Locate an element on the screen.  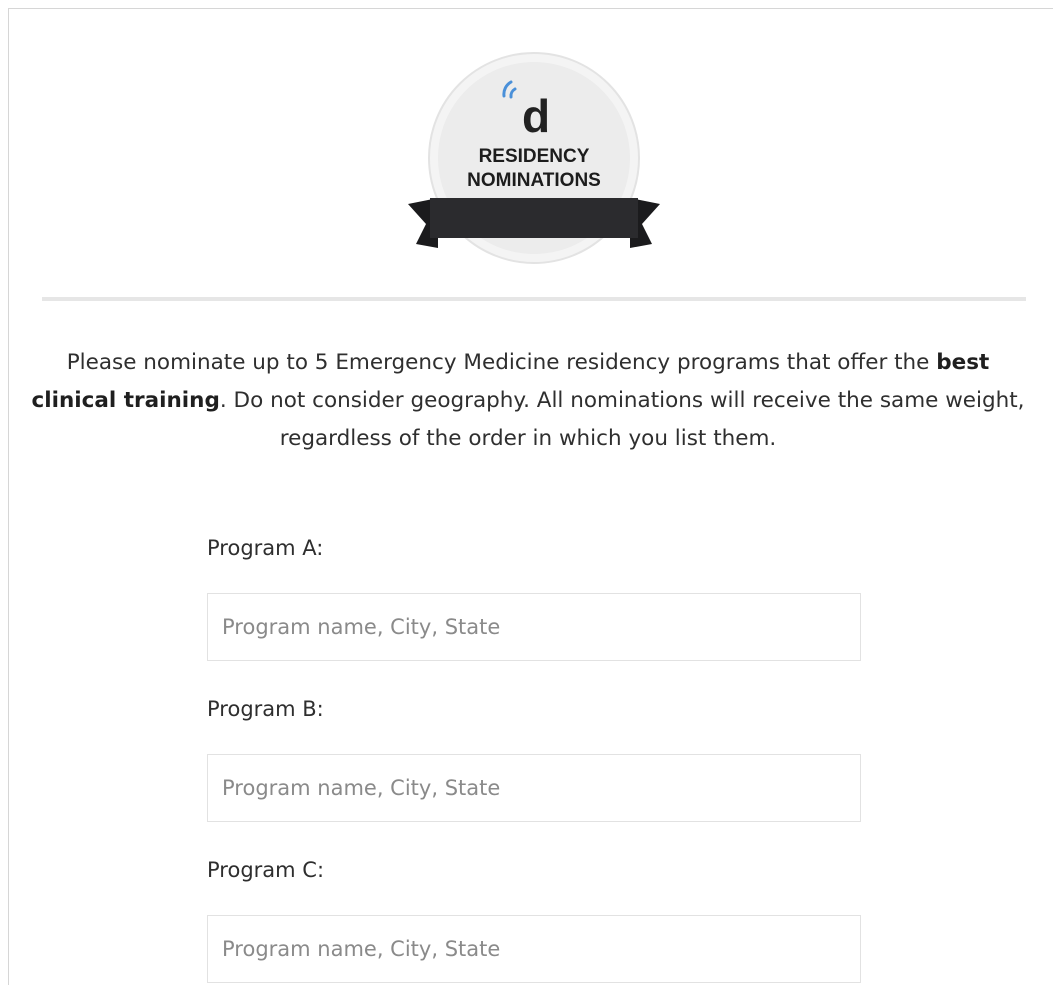
program-a-label: Program A: is located at coordinates (265, 548).